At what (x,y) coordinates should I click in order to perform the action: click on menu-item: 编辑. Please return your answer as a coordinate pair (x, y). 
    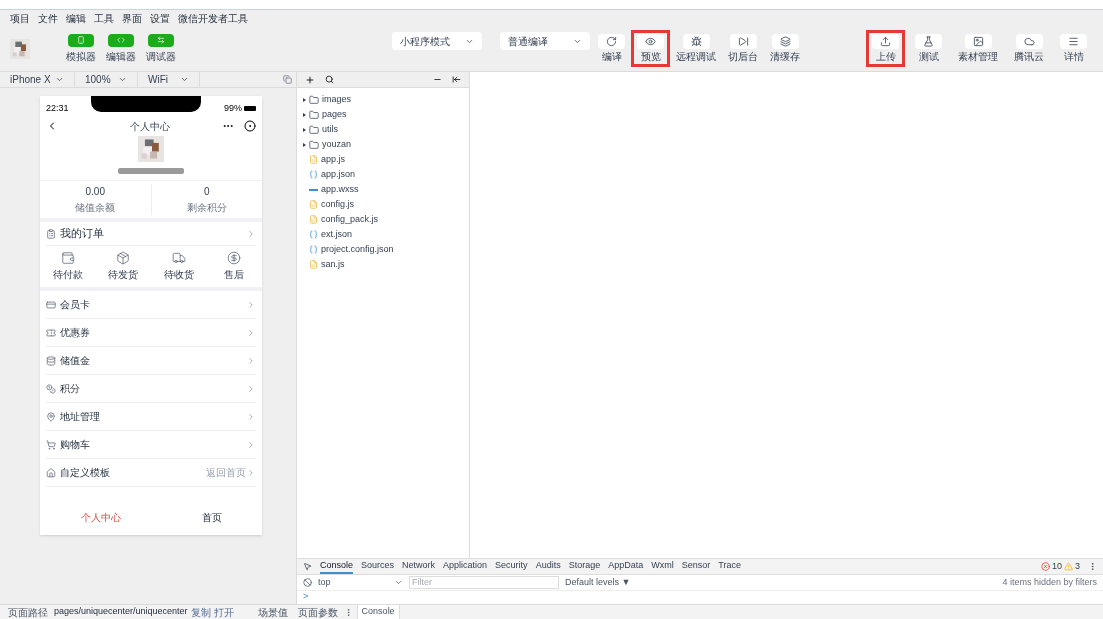
    Looking at the image, I should click on (76, 18).